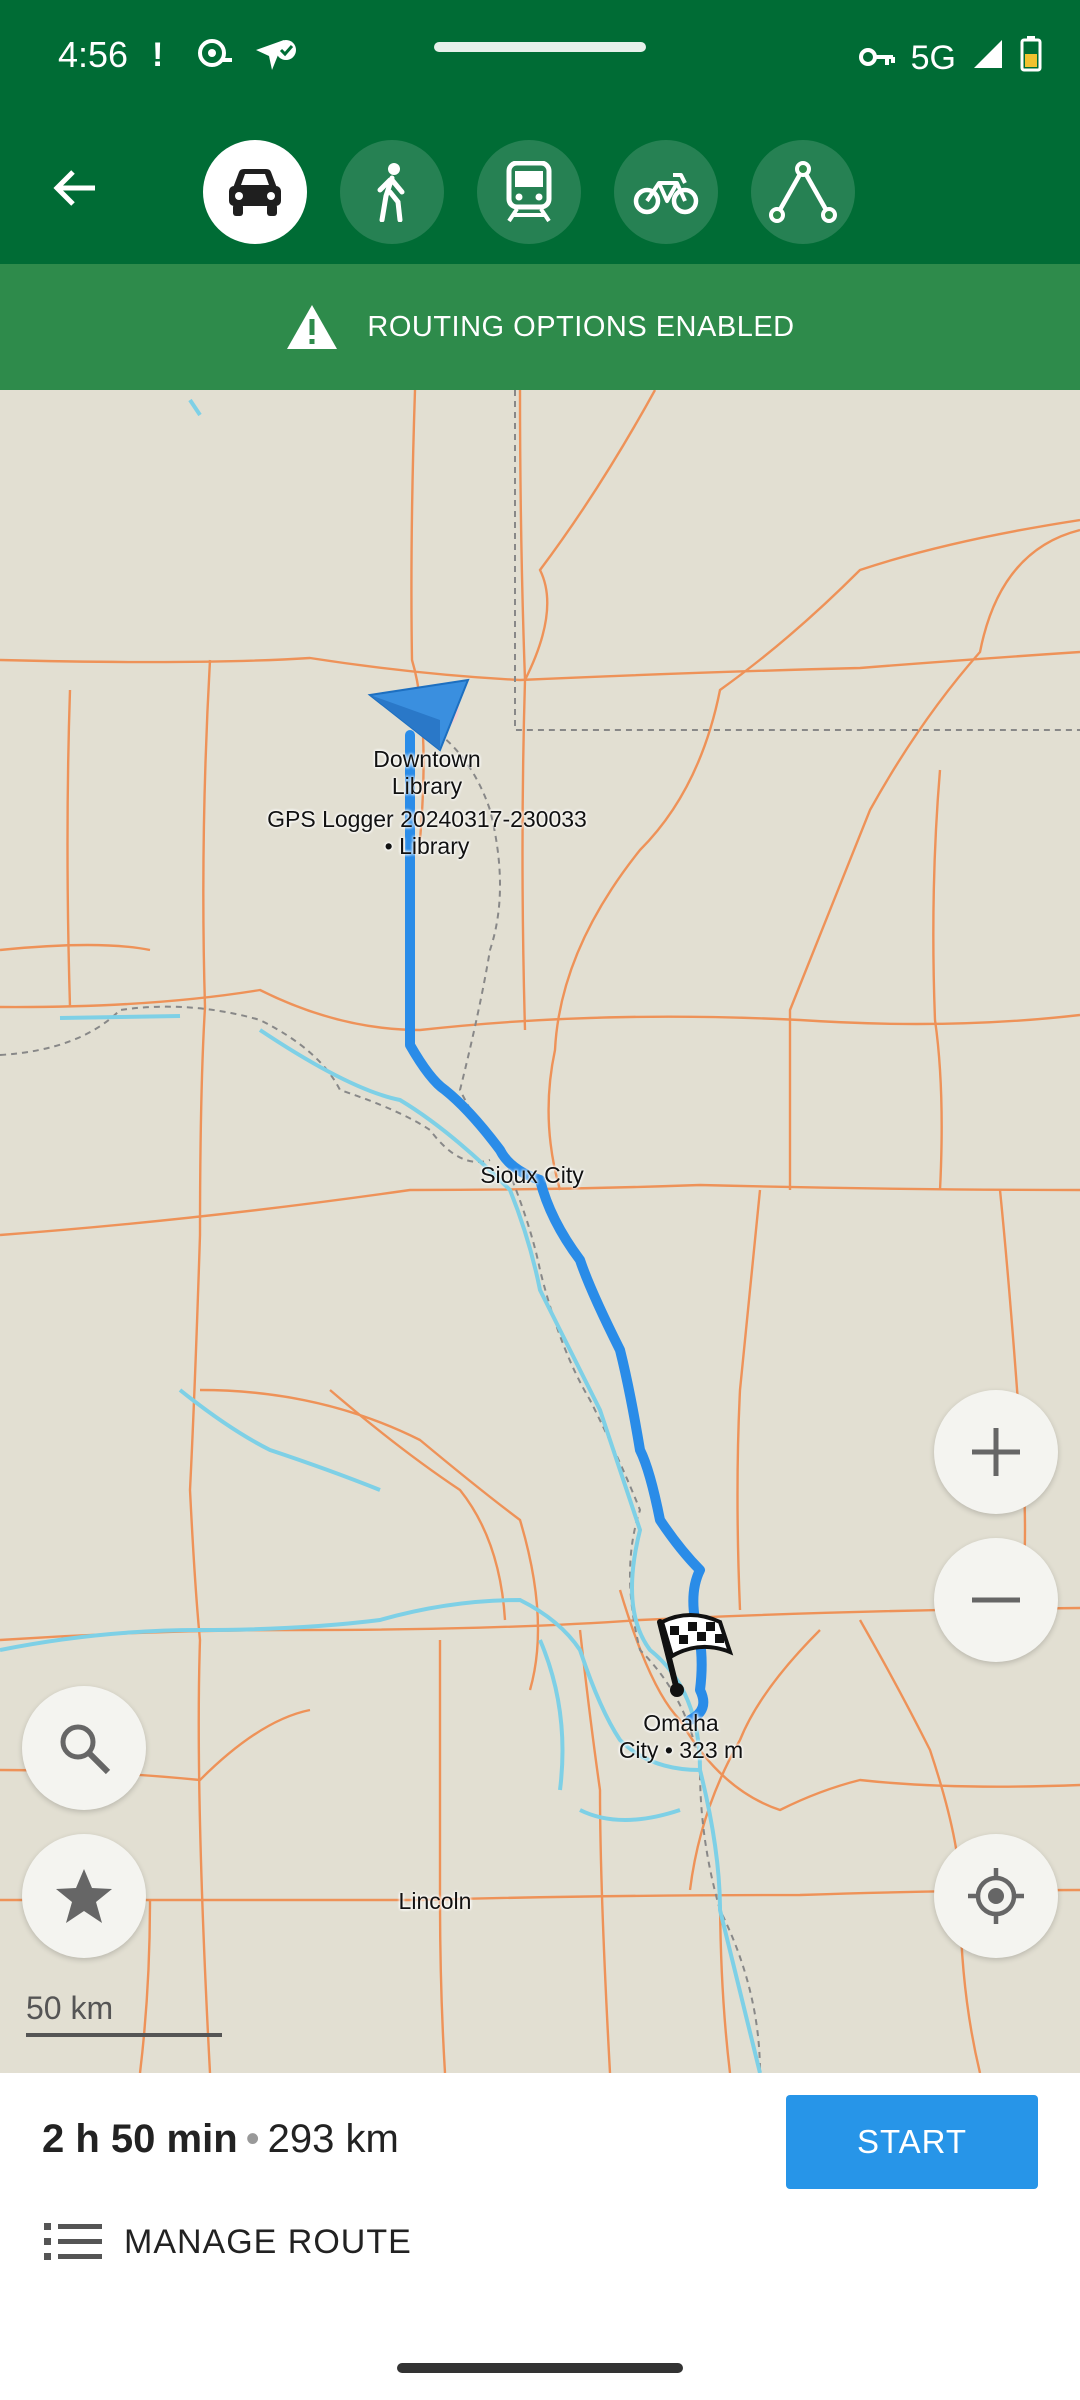  I want to click on pedestrian-icon, so click(391, 192).